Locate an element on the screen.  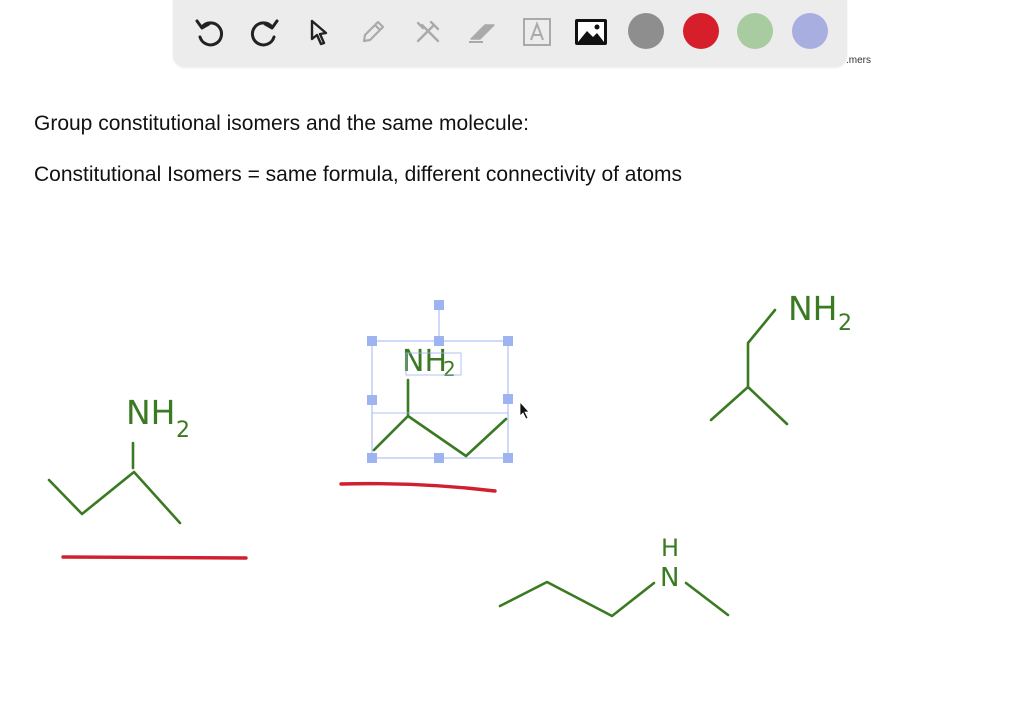
resize-handle-bottom-right is located at coordinates (508, 458).